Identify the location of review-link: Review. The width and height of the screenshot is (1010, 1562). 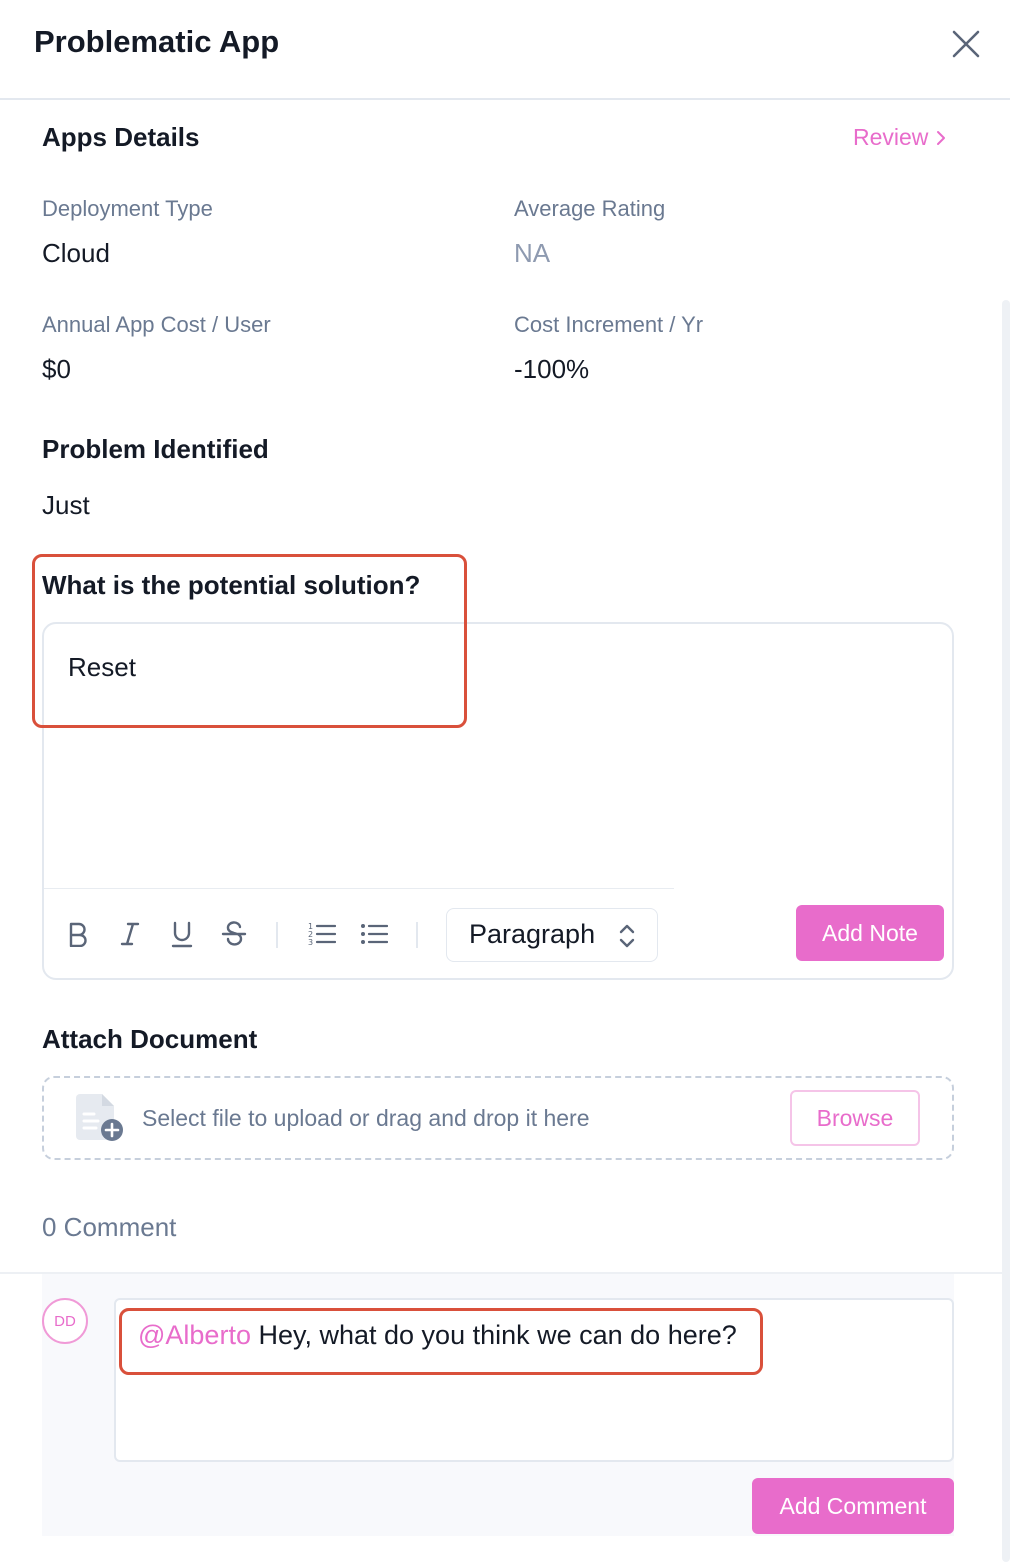
(899, 137).